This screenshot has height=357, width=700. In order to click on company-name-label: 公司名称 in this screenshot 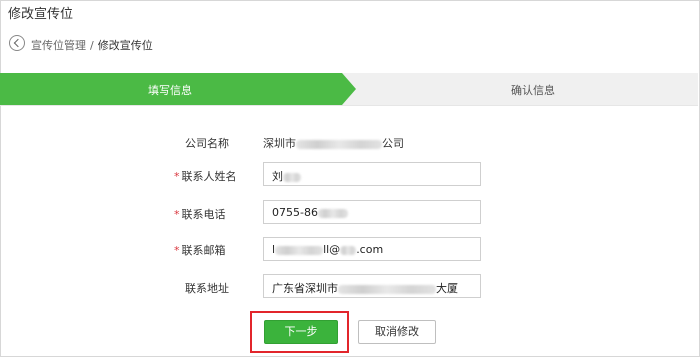, I will do `click(207, 143)`.